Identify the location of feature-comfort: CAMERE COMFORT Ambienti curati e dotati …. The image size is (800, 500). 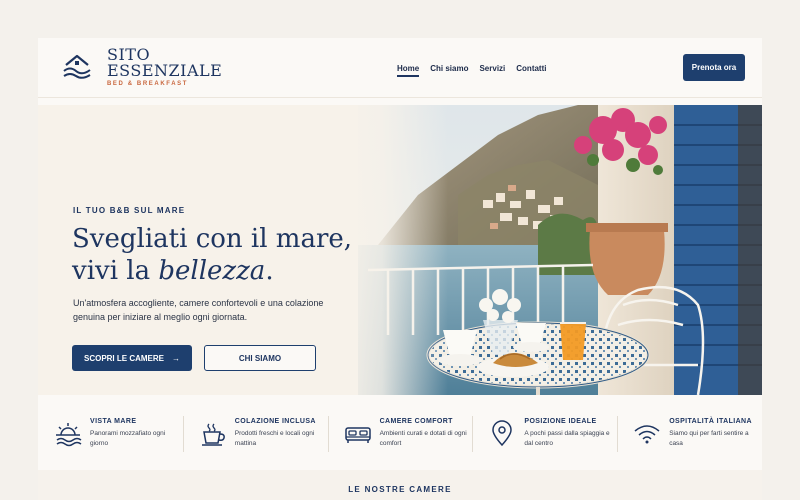
(400, 437).